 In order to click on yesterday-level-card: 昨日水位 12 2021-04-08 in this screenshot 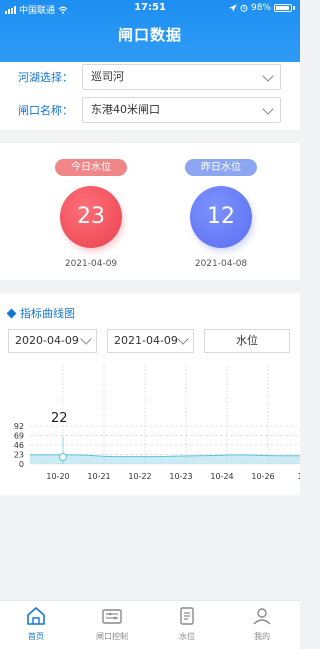, I will do `click(221, 212)`.